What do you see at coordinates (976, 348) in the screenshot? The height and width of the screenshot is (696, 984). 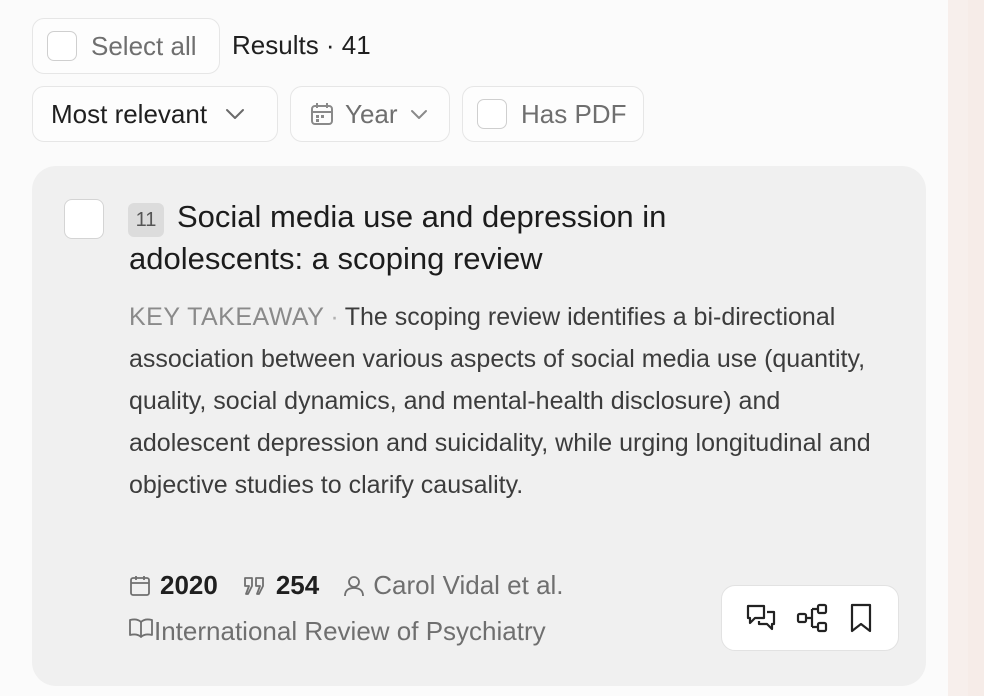 I see `right-pane-edge` at bounding box center [976, 348].